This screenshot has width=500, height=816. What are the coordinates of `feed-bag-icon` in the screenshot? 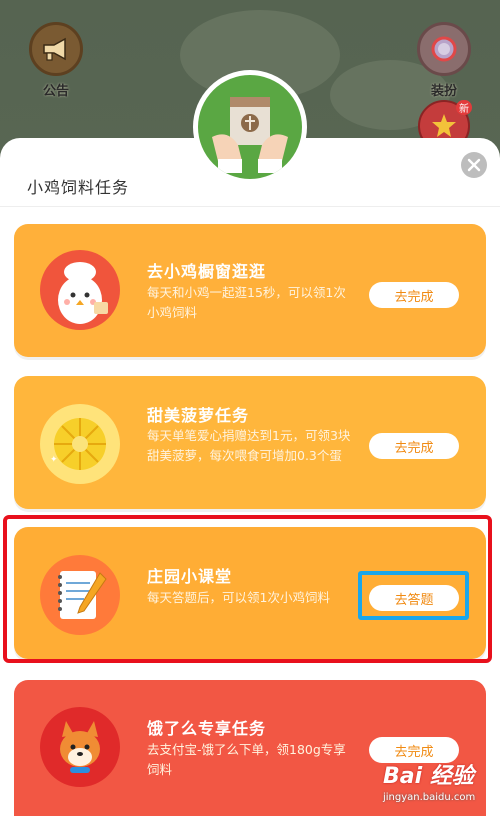 It's located at (250, 127).